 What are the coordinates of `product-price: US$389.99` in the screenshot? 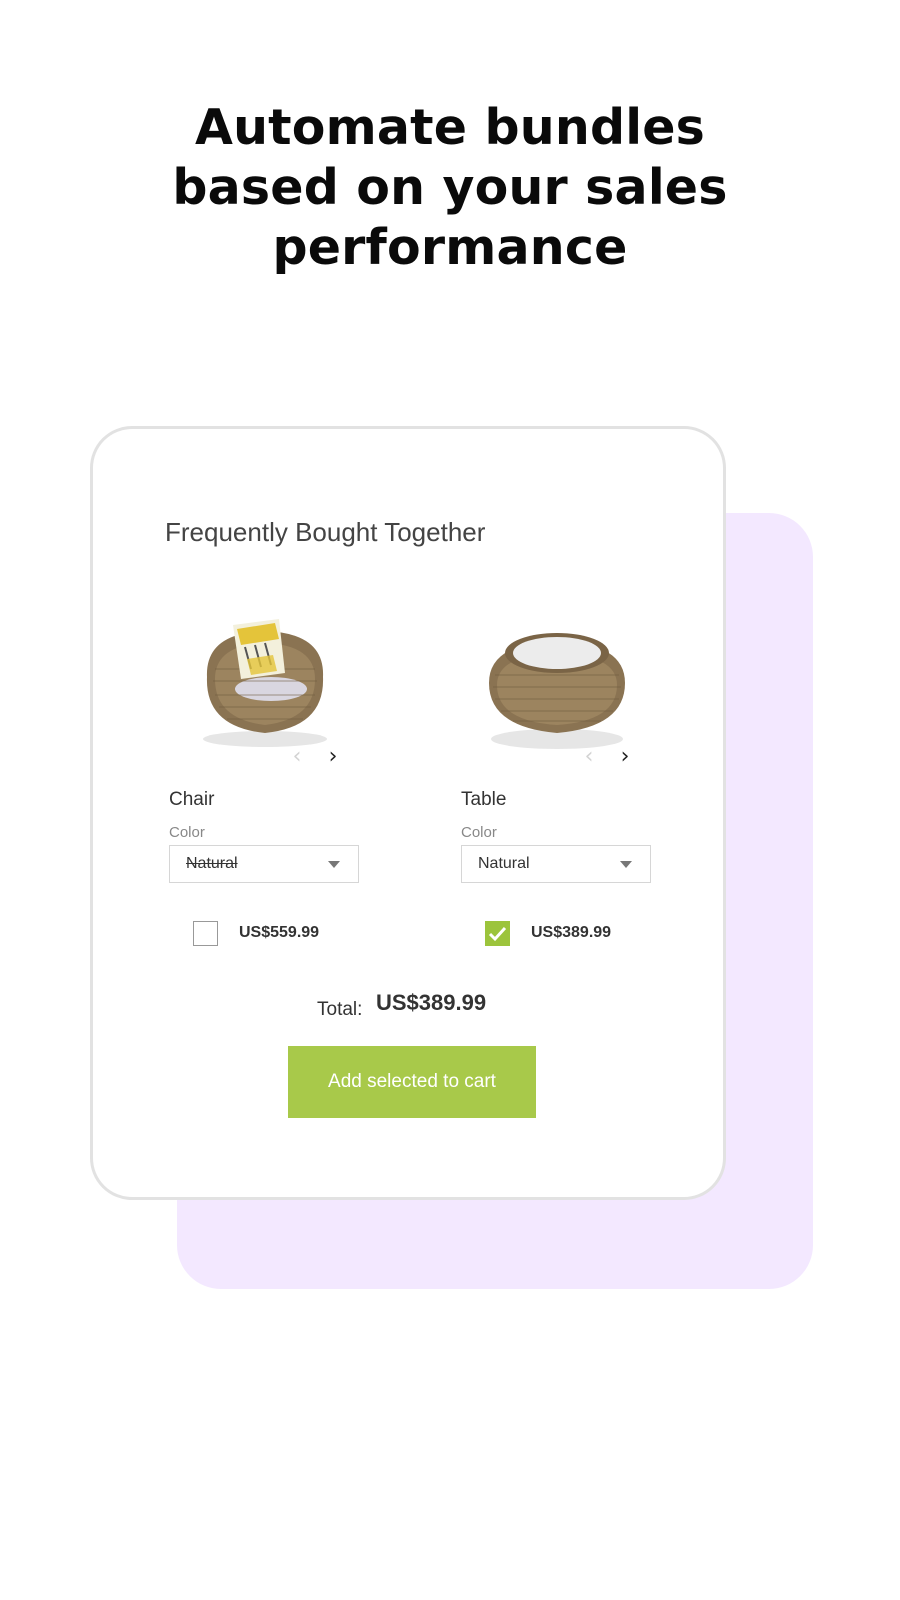 It's located at (571, 932).